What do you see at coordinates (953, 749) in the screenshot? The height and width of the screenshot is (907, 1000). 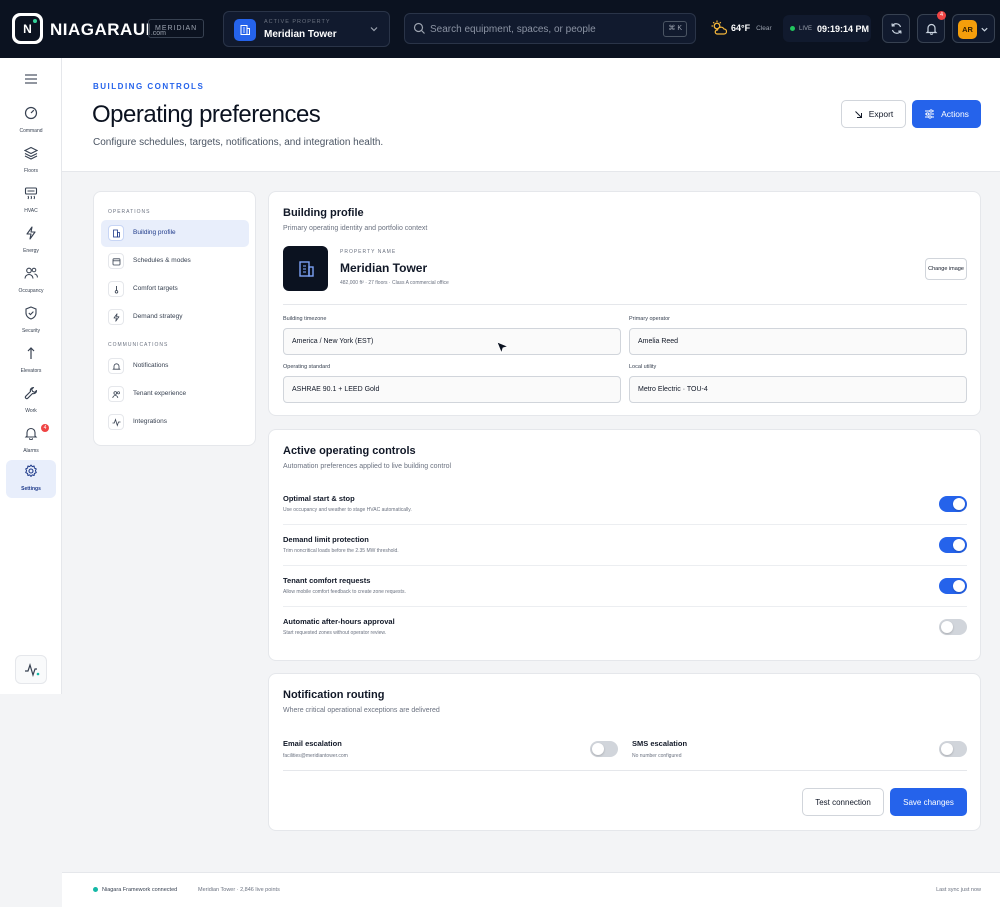 I see `sms-escalation-toggle` at bounding box center [953, 749].